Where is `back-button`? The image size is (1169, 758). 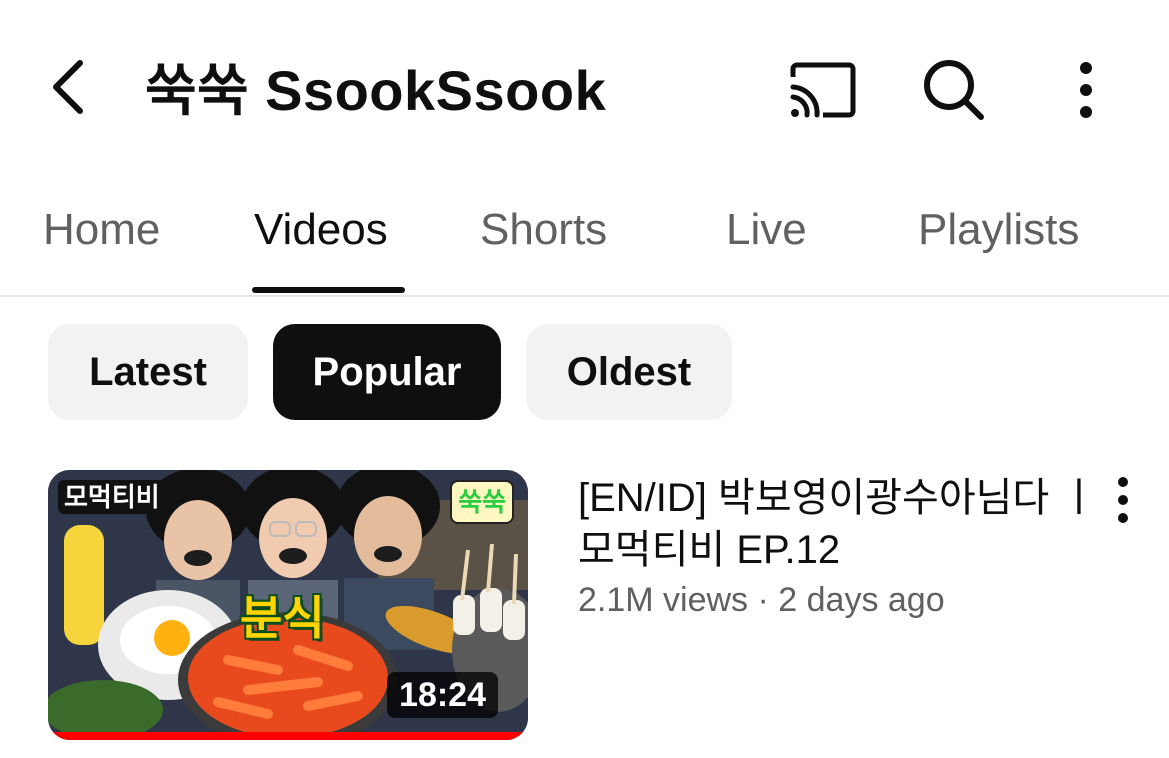
back-button is located at coordinates (68, 87).